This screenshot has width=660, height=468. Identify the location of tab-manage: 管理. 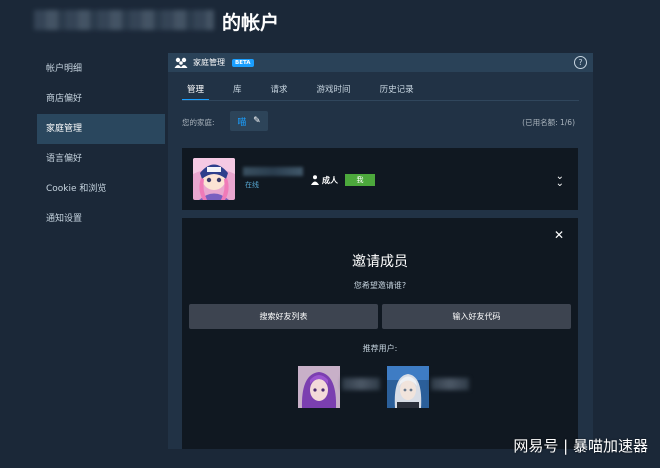
(196, 92).